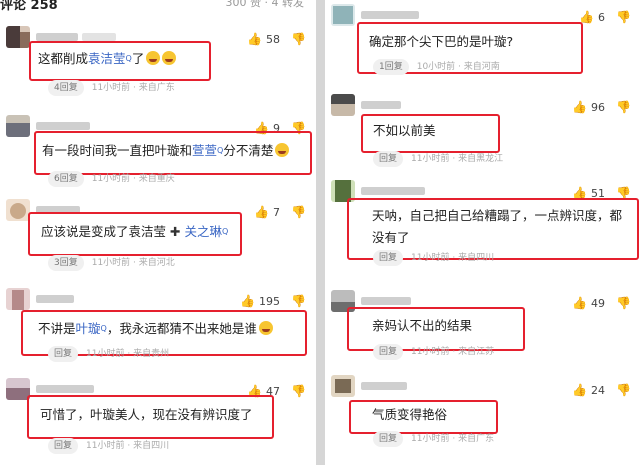 The height and width of the screenshot is (465, 641). I want to click on comment-text: 确定那个尖下巴的是叶璇?, so click(441, 41).